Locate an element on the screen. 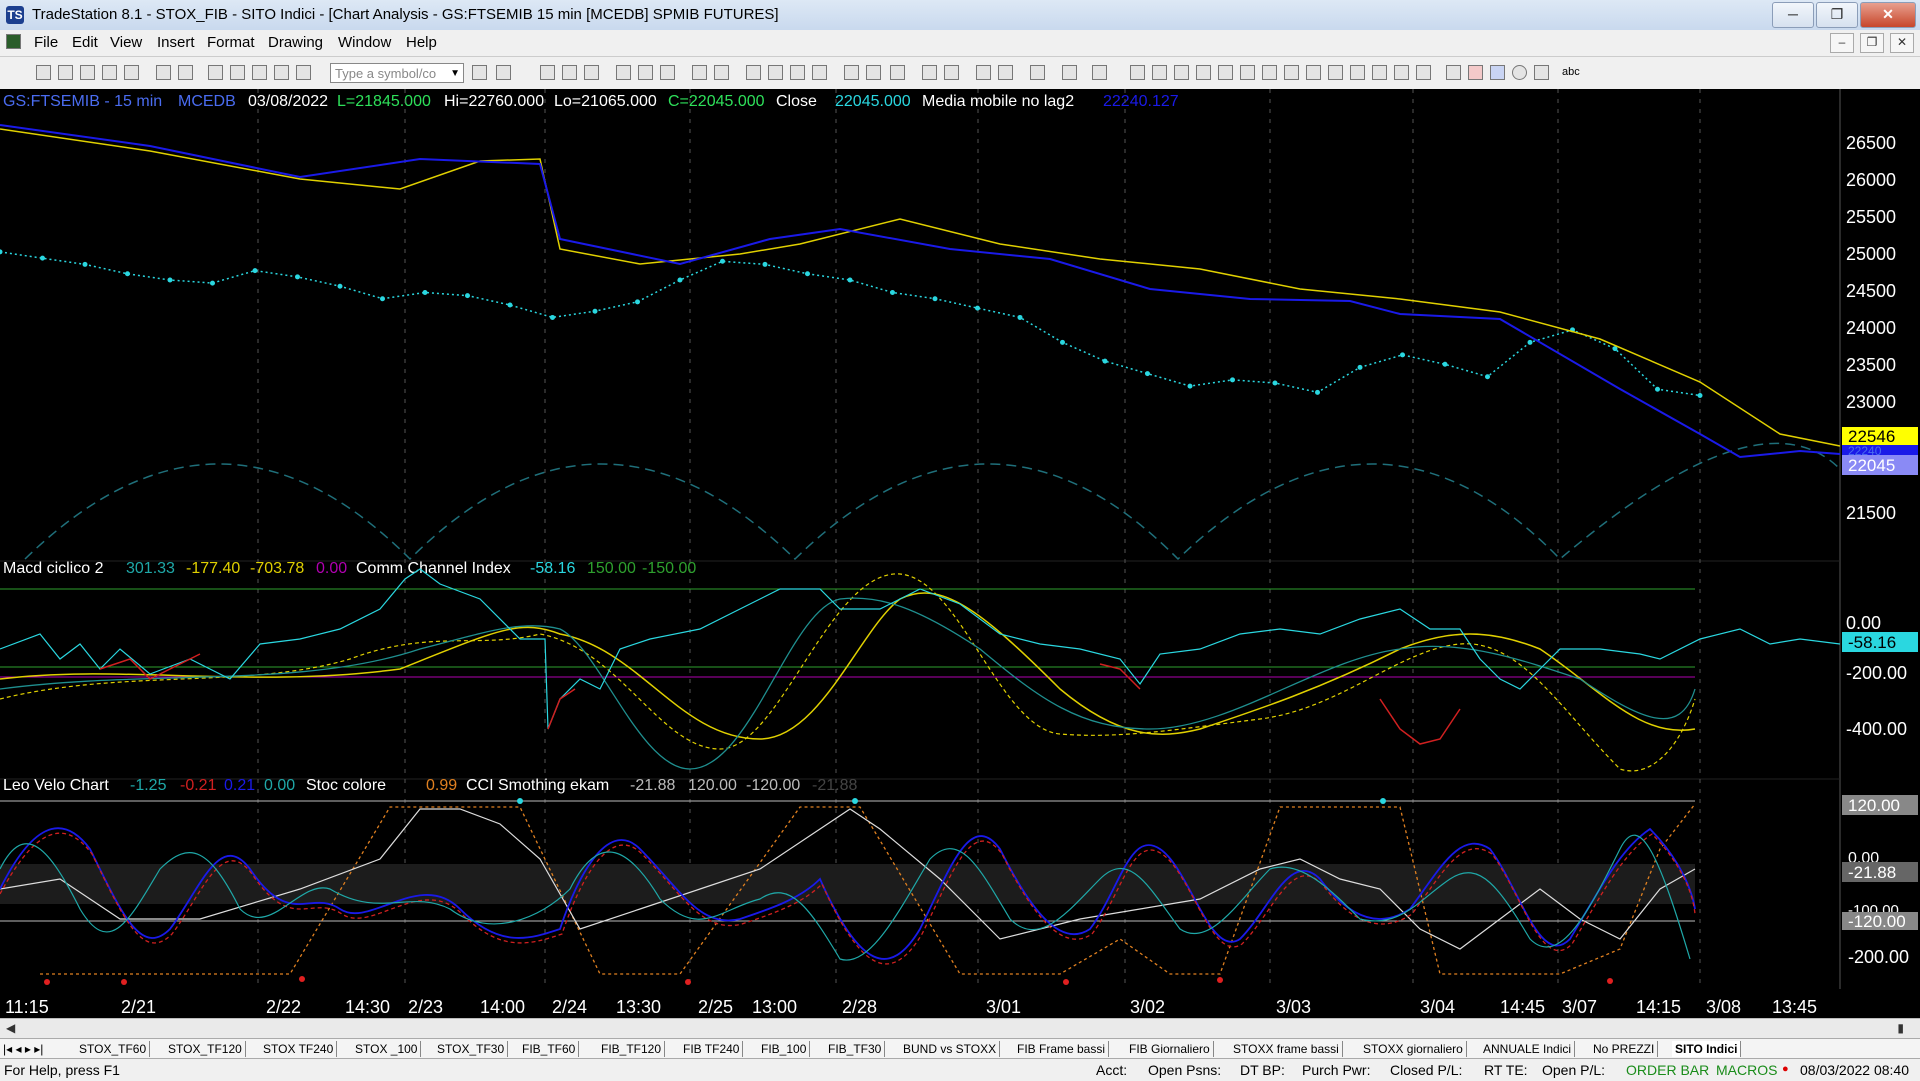 The height and width of the screenshot is (1081, 1920). new-icon is located at coordinates (43, 72).